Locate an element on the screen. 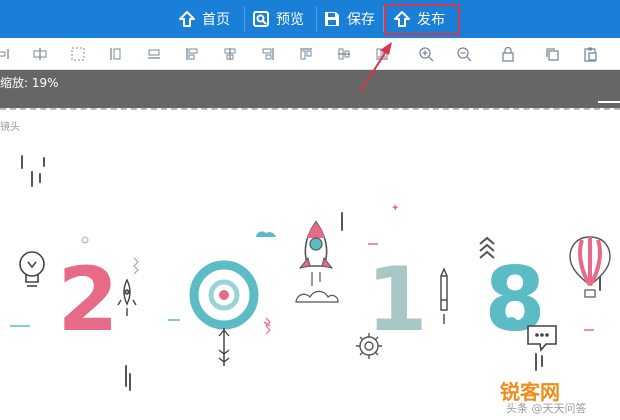  rocket-graphic is located at coordinates (316, 253).